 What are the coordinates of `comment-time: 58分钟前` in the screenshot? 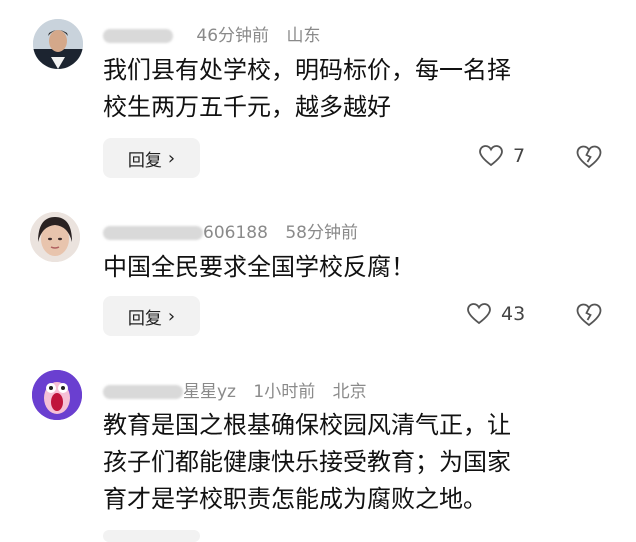 It's located at (321, 233).